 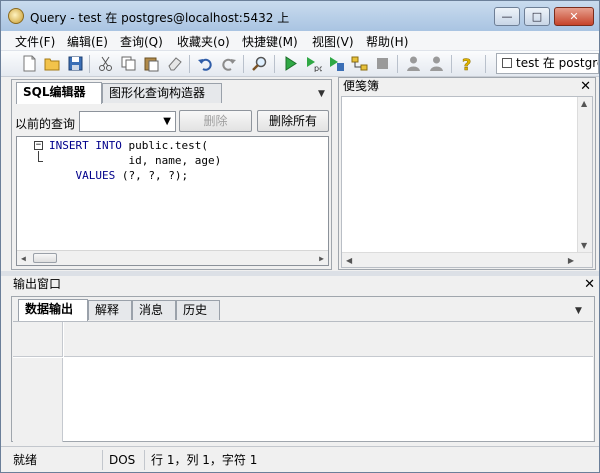 I want to click on code-line-2: id, name, age), so click(x=135, y=160).